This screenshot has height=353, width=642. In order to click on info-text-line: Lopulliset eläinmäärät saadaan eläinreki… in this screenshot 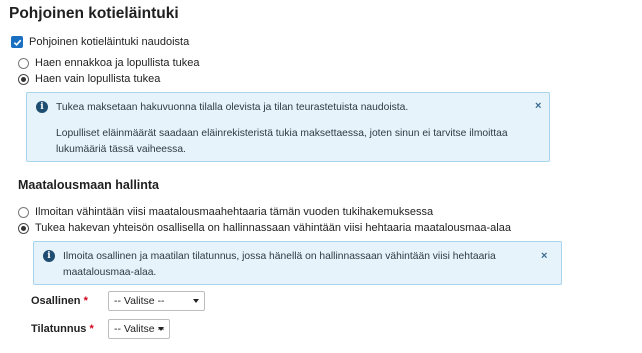, I will do `click(282, 133)`.